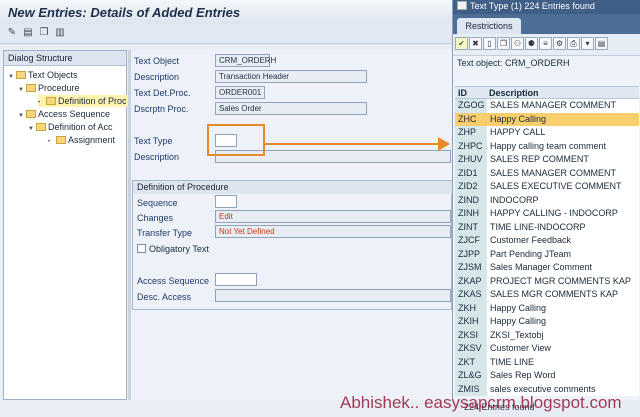 This screenshot has height=417, width=640. What do you see at coordinates (547, 200) in the screenshot?
I see `list-item: ZIND INDOCORP` at bounding box center [547, 200].